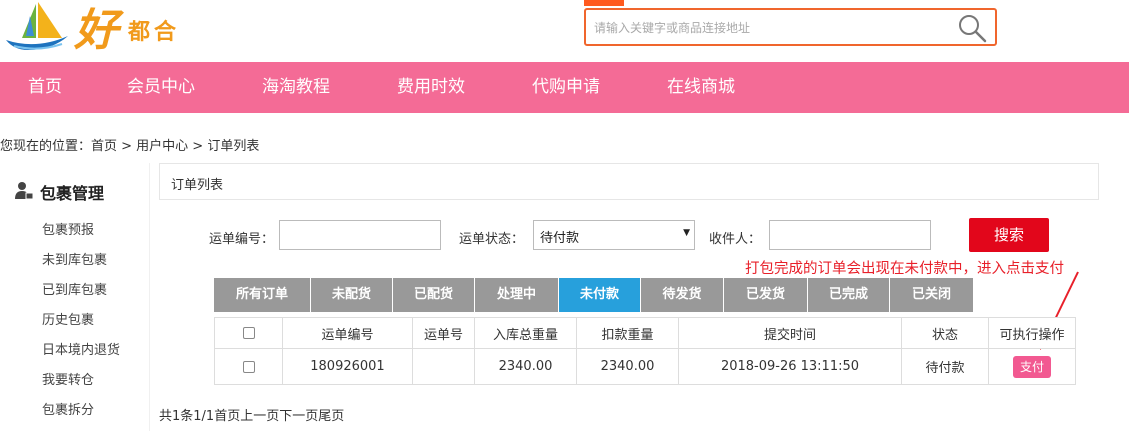  What do you see at coordinates (492, 239) in the screenshot?
I see `status-label: 运单状态：` at bounding box center [492, 239].